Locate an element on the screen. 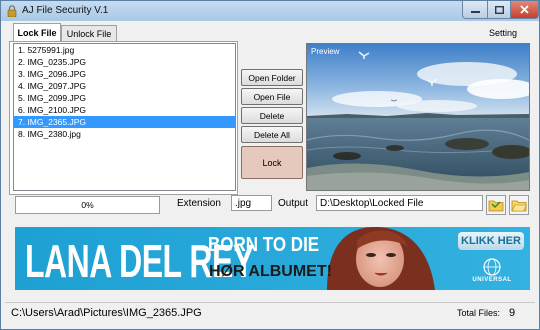 The width and height of the screenshot is (540, 330). file-list-item: 1. 5275991.jpg is located at coordinates (124, 50).